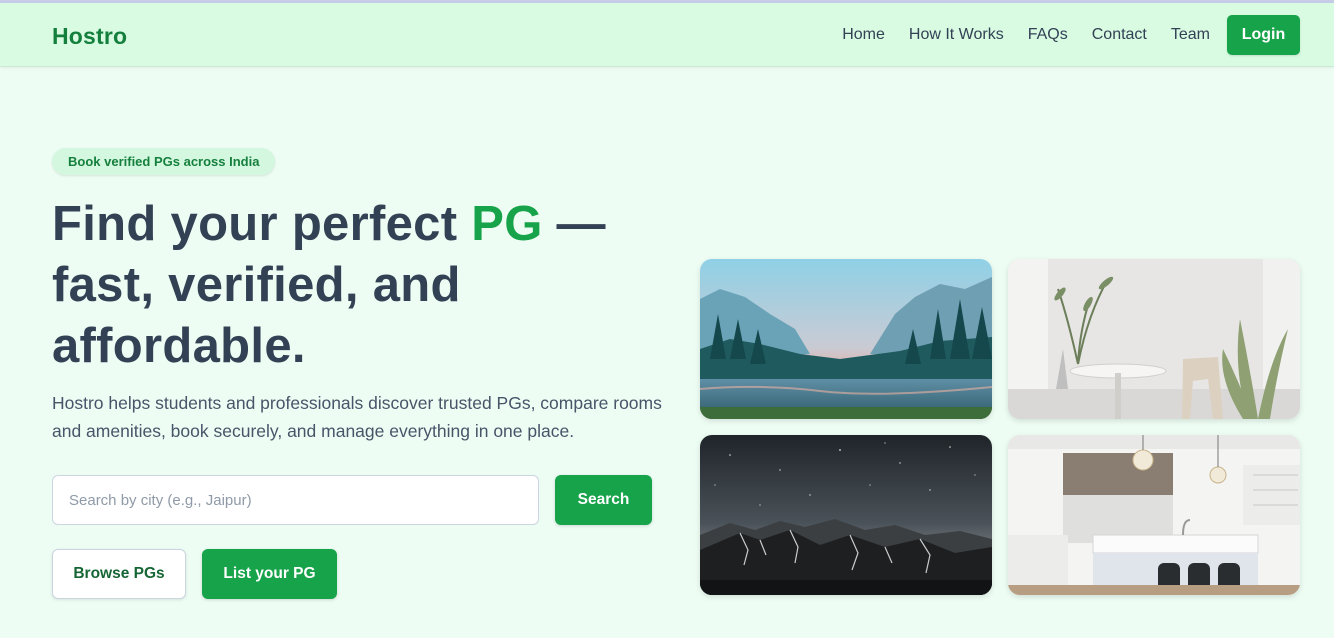  I want to click on nav-home-link: Home, so click(863, 35).